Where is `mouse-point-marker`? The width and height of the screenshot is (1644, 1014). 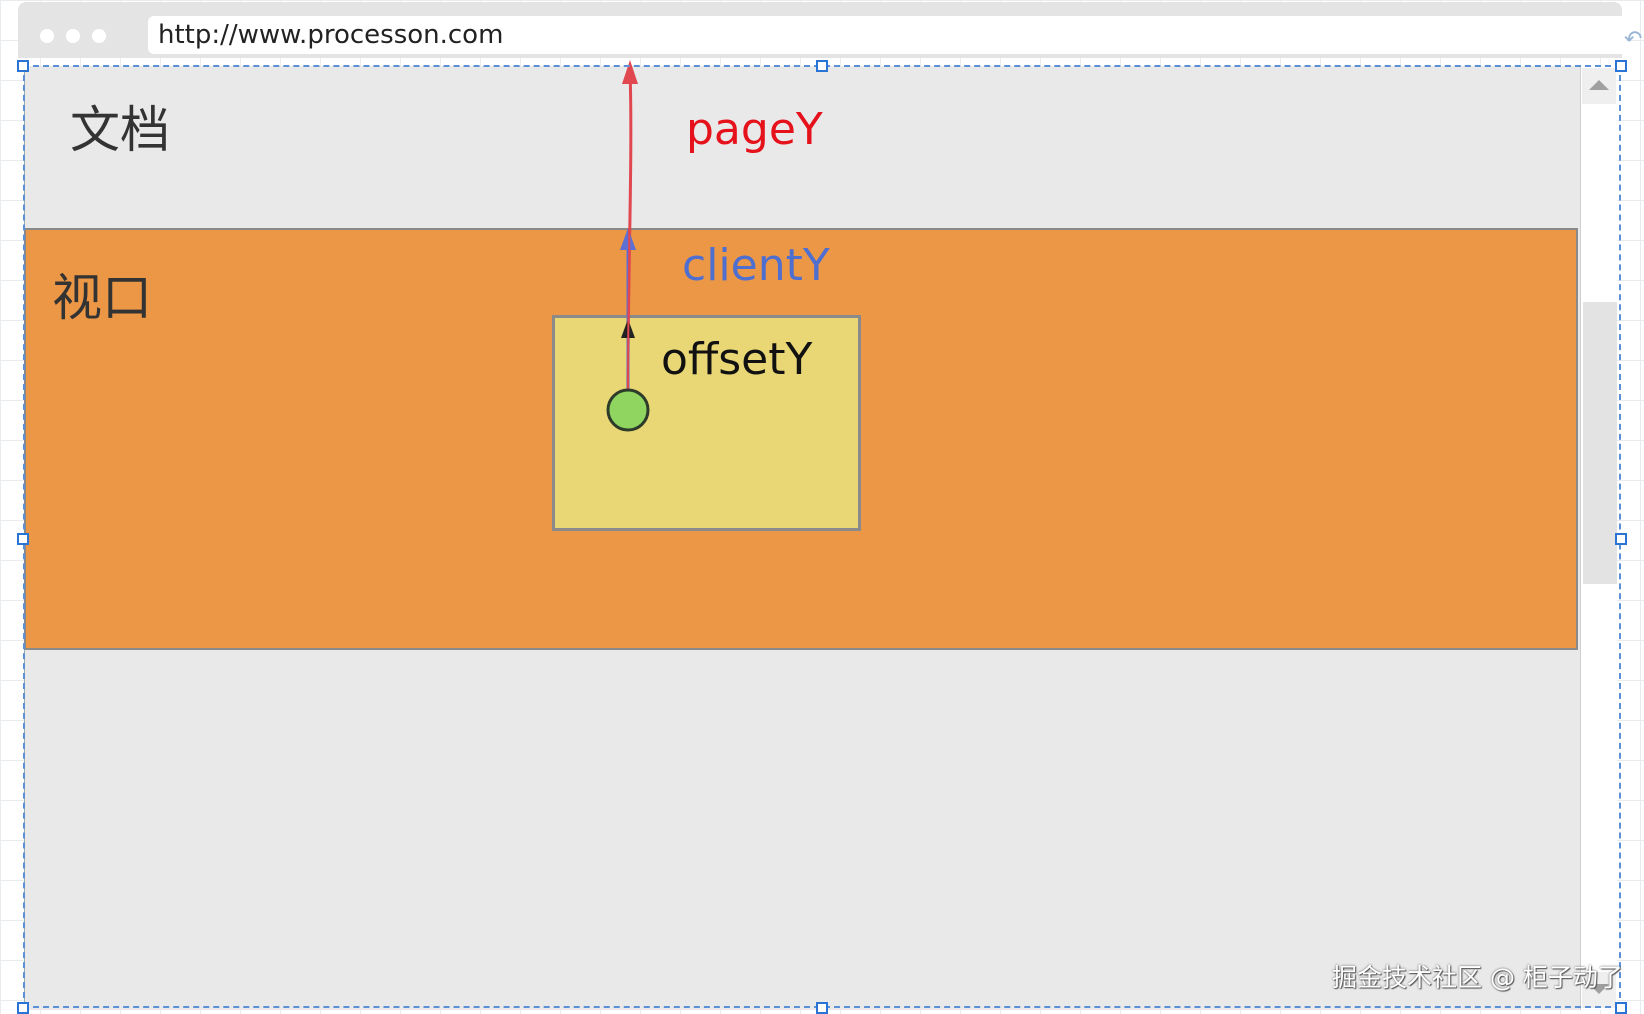 mouse-point-marker is located at coordinates (628, 410).